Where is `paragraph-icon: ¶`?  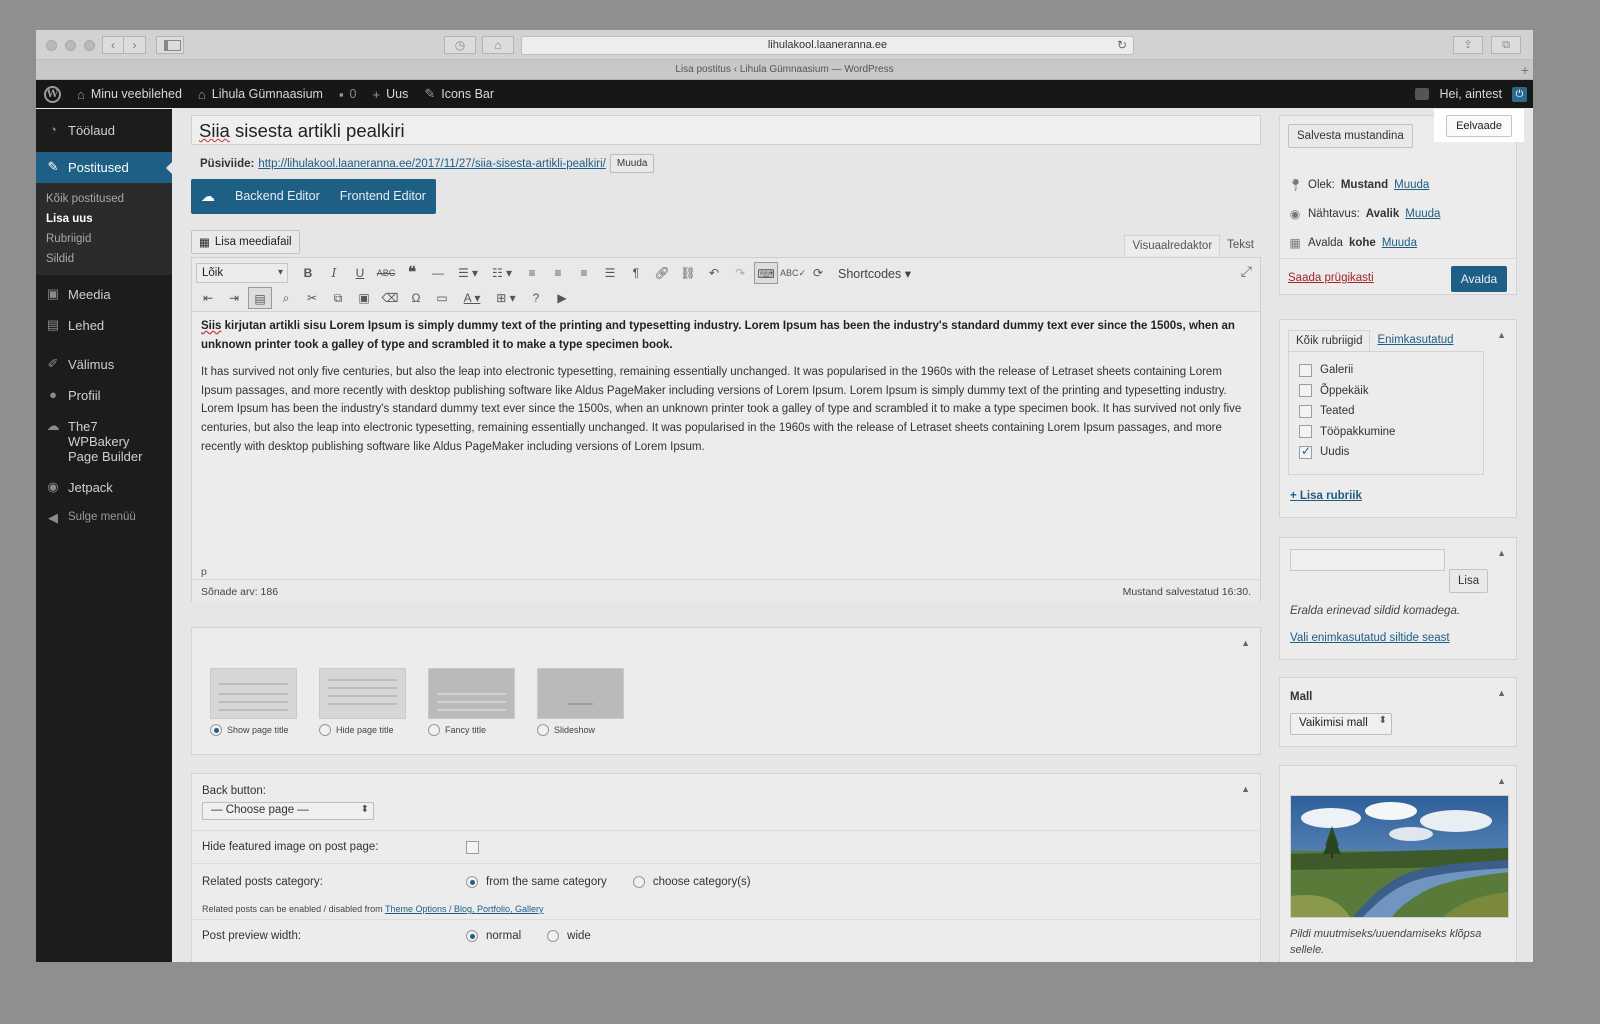
paragraph-icon: ¶ is located at coordinates (636, 273).